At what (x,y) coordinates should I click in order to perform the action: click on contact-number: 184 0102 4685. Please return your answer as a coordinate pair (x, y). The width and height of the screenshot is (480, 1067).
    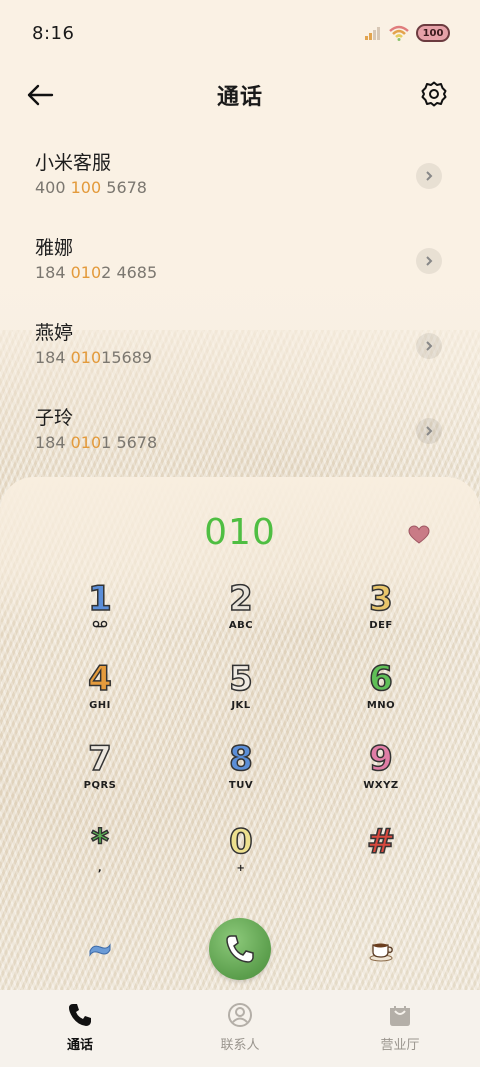
    Looking at the image, I should click on (96, 272).